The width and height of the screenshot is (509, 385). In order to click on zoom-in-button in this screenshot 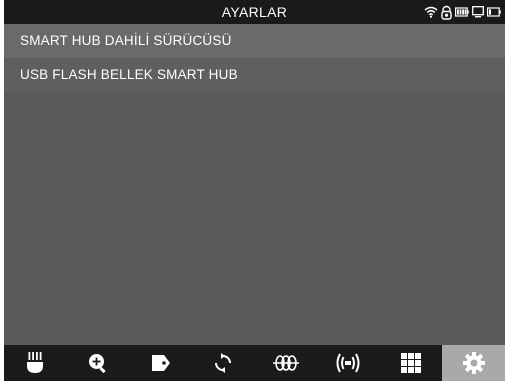, I will do `click(98, 363)`.